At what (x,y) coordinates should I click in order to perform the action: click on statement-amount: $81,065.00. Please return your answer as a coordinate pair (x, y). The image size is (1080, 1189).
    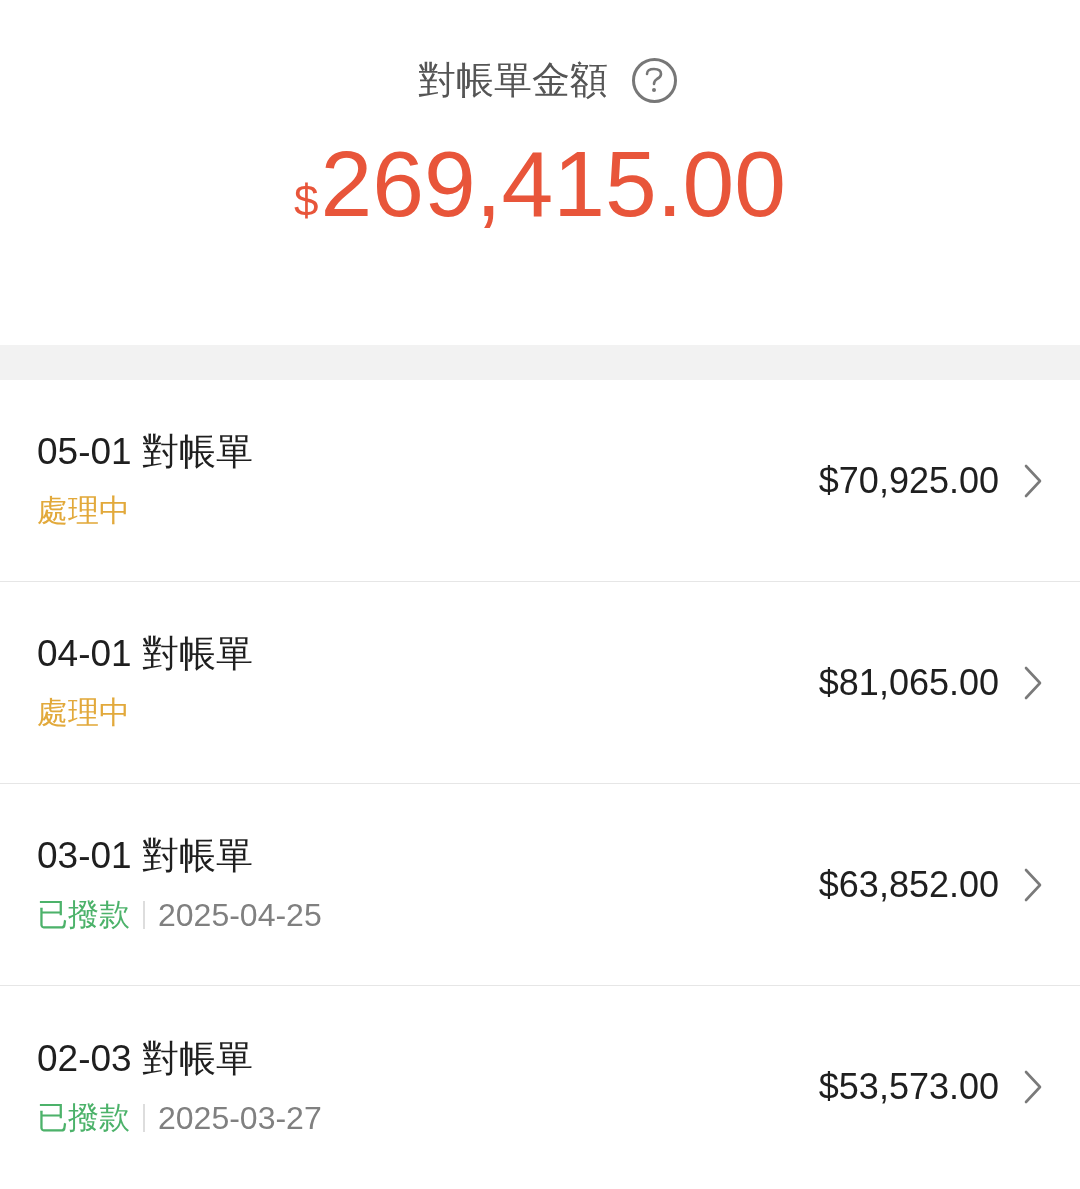
    Looking at the image, I should click on (908, 682).